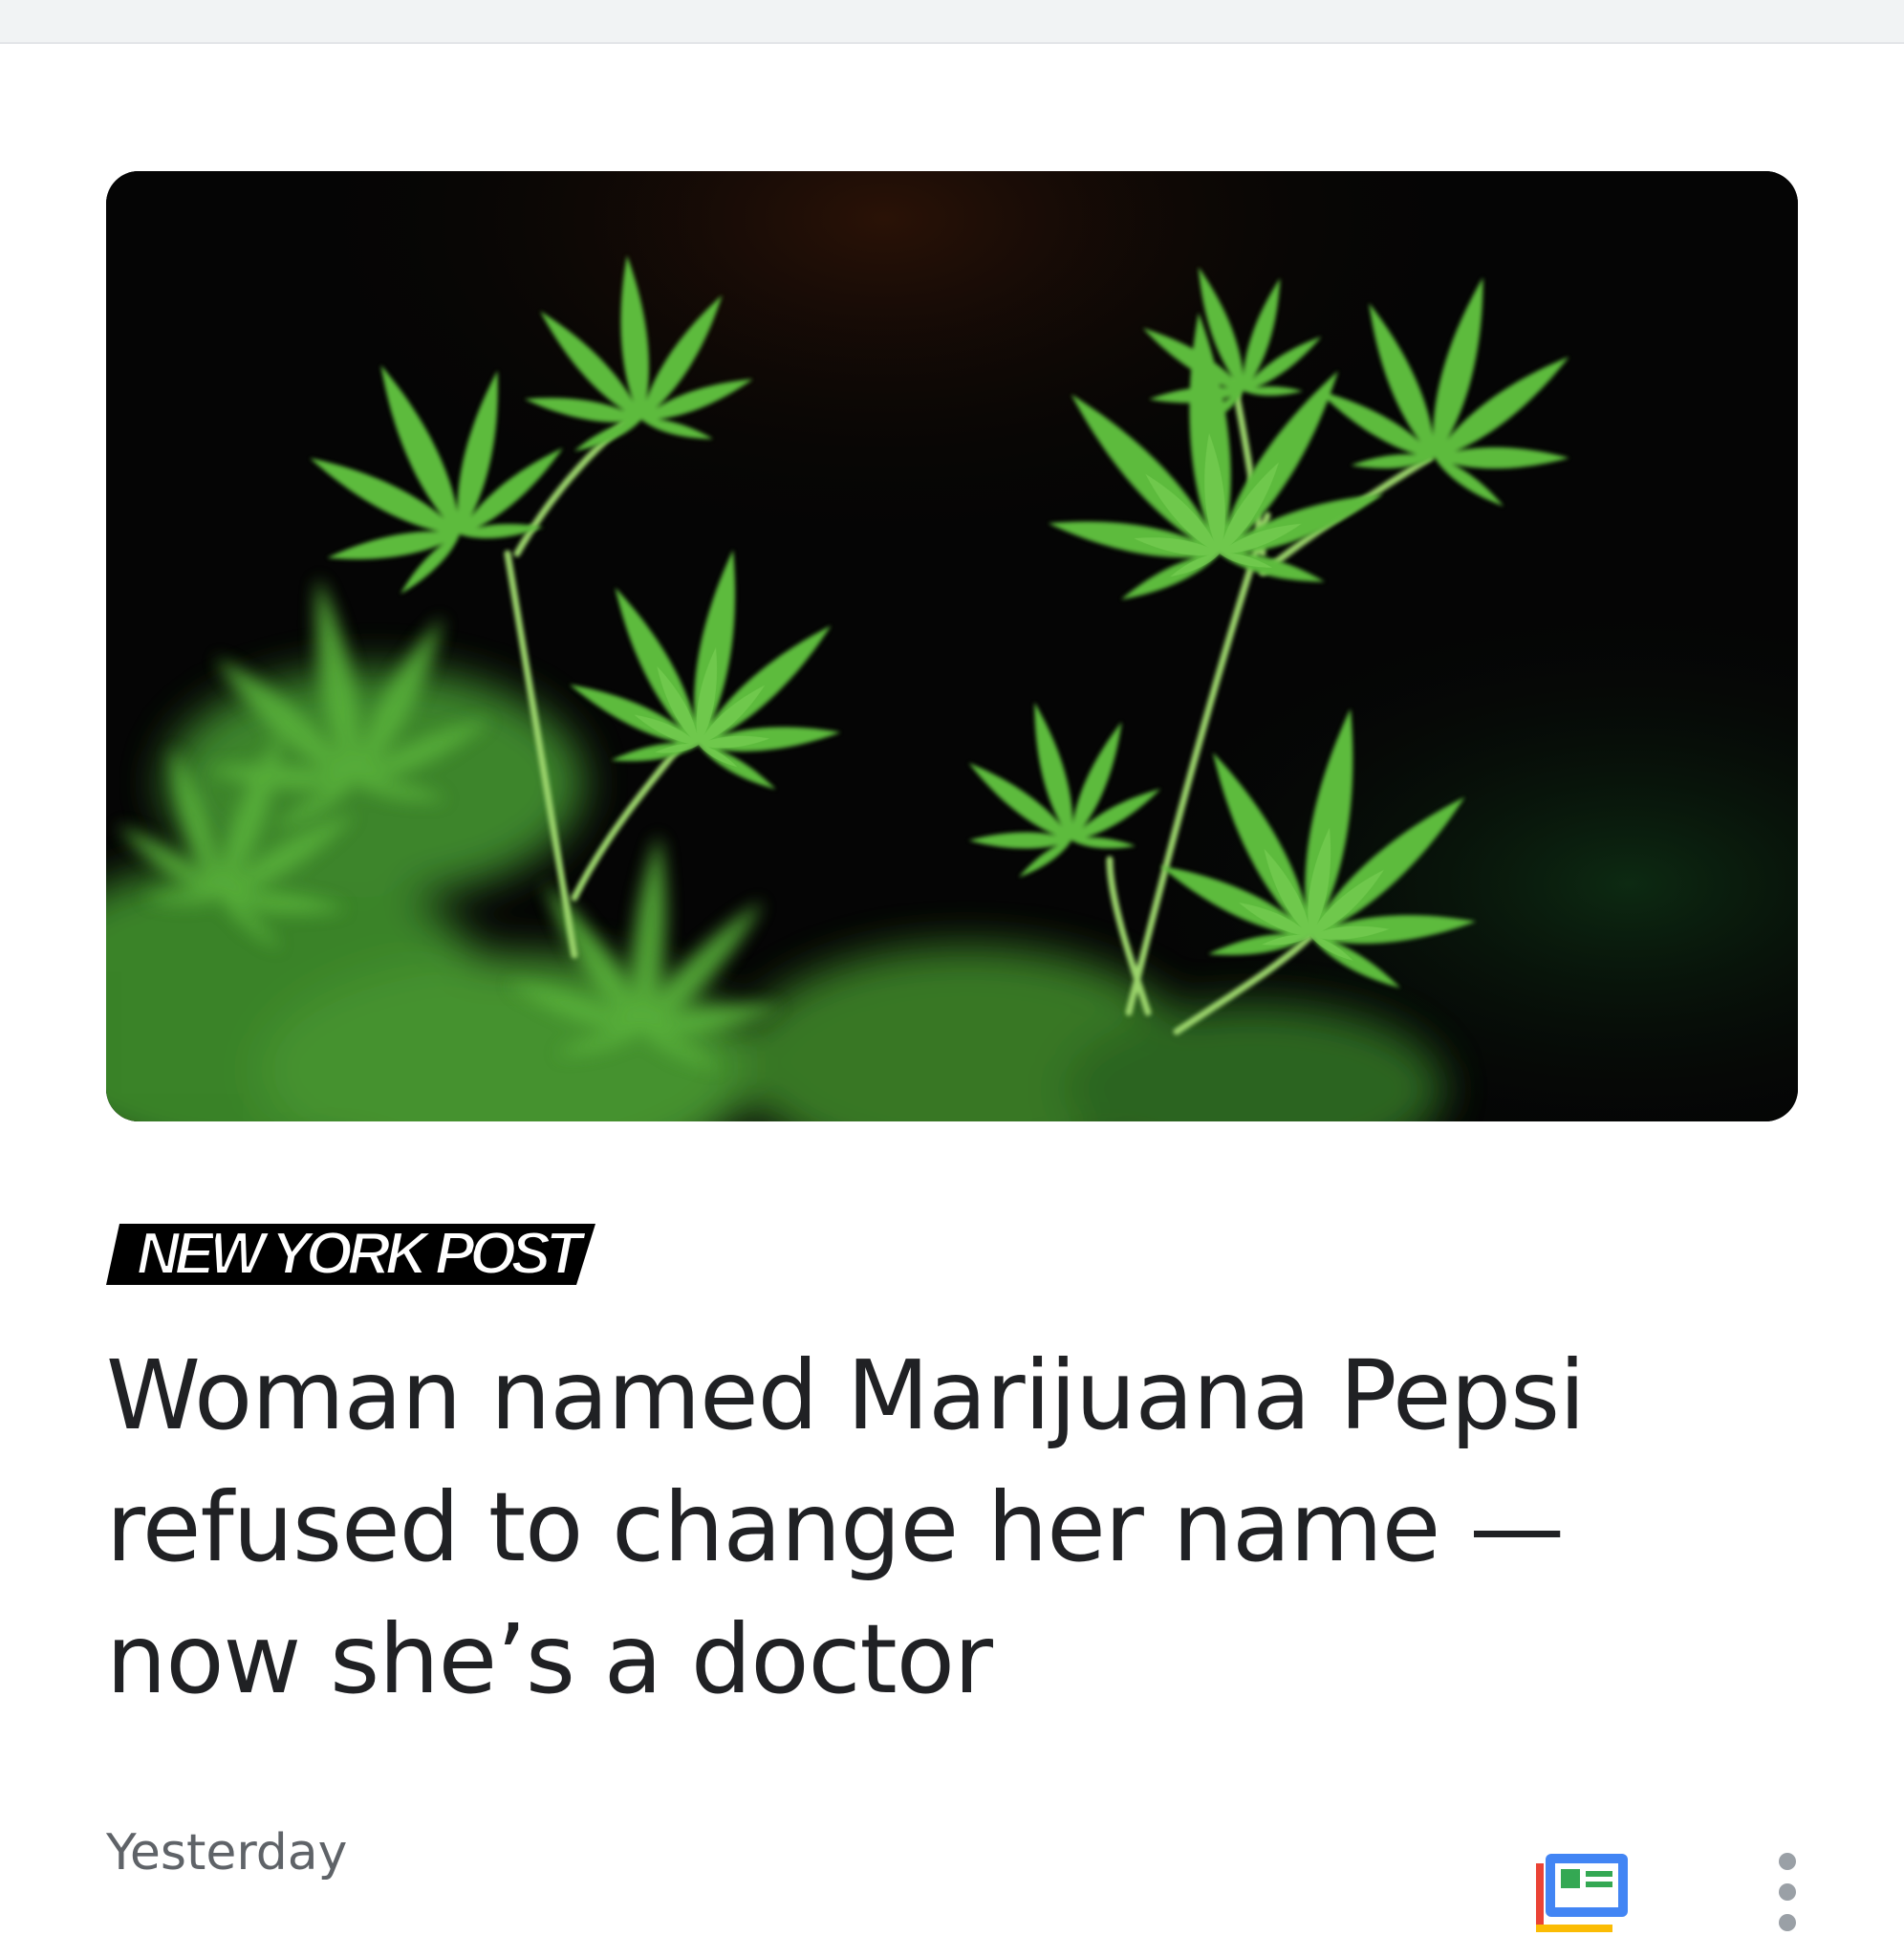 The width and height of the screenshot is (1904, 1958). What do you see at coordinates (227, 1853) in the screenshot?
I see `article-timestamp: Yesterday` at bounding box center [227, 1853].